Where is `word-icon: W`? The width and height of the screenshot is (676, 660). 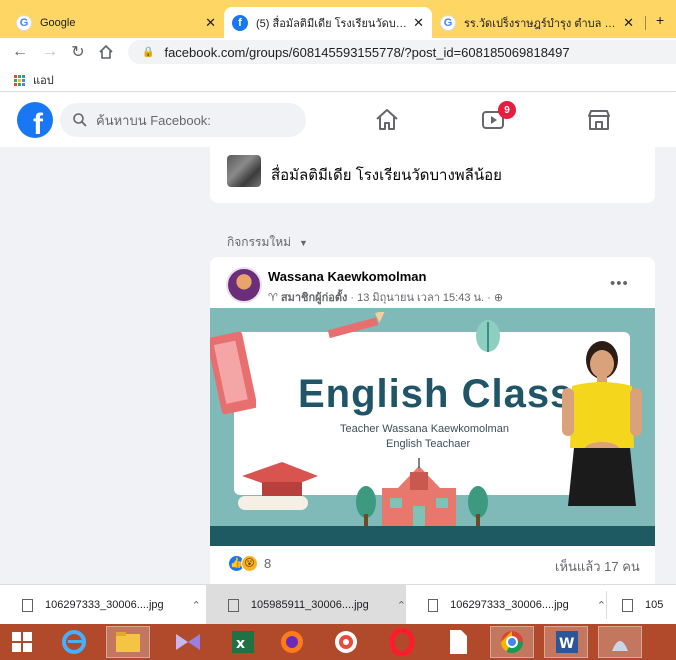 word-icon: W is located at coordinates (566, 642).